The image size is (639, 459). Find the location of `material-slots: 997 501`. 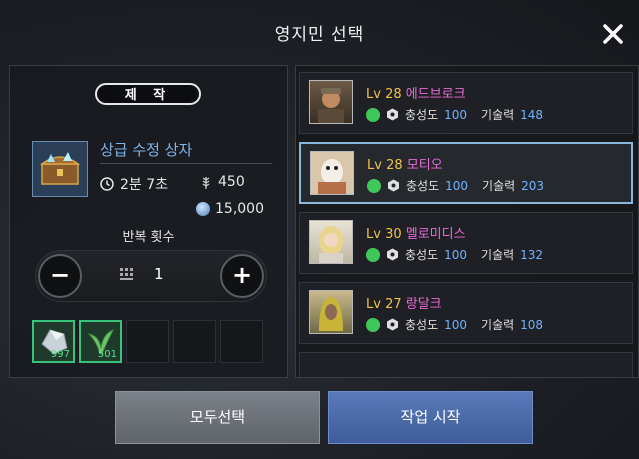

material-slots: 997 501 is located at coordinates (147, 341).